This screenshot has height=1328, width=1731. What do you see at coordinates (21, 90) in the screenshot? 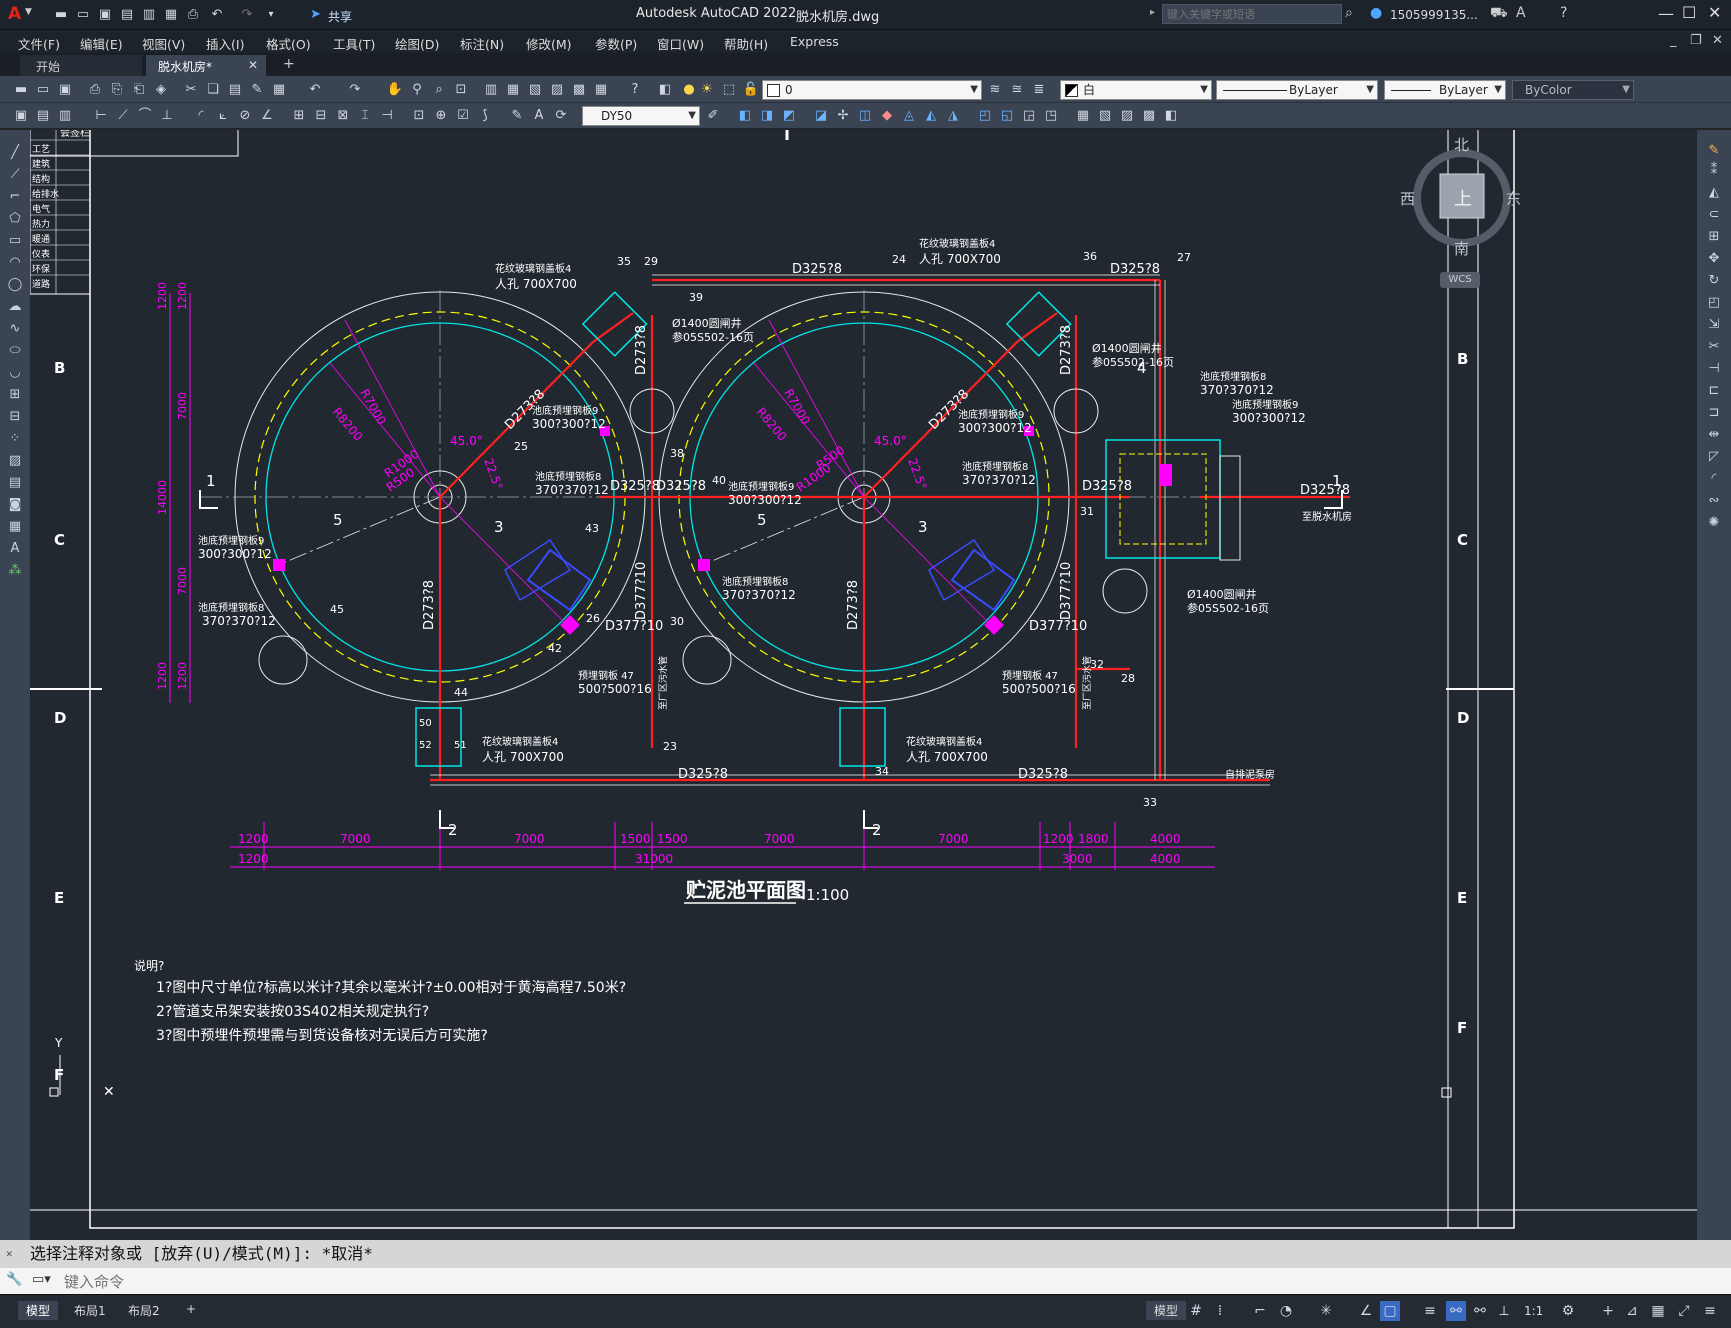
I see `qnew-icon: ▬` at bounding box center [21, 90].